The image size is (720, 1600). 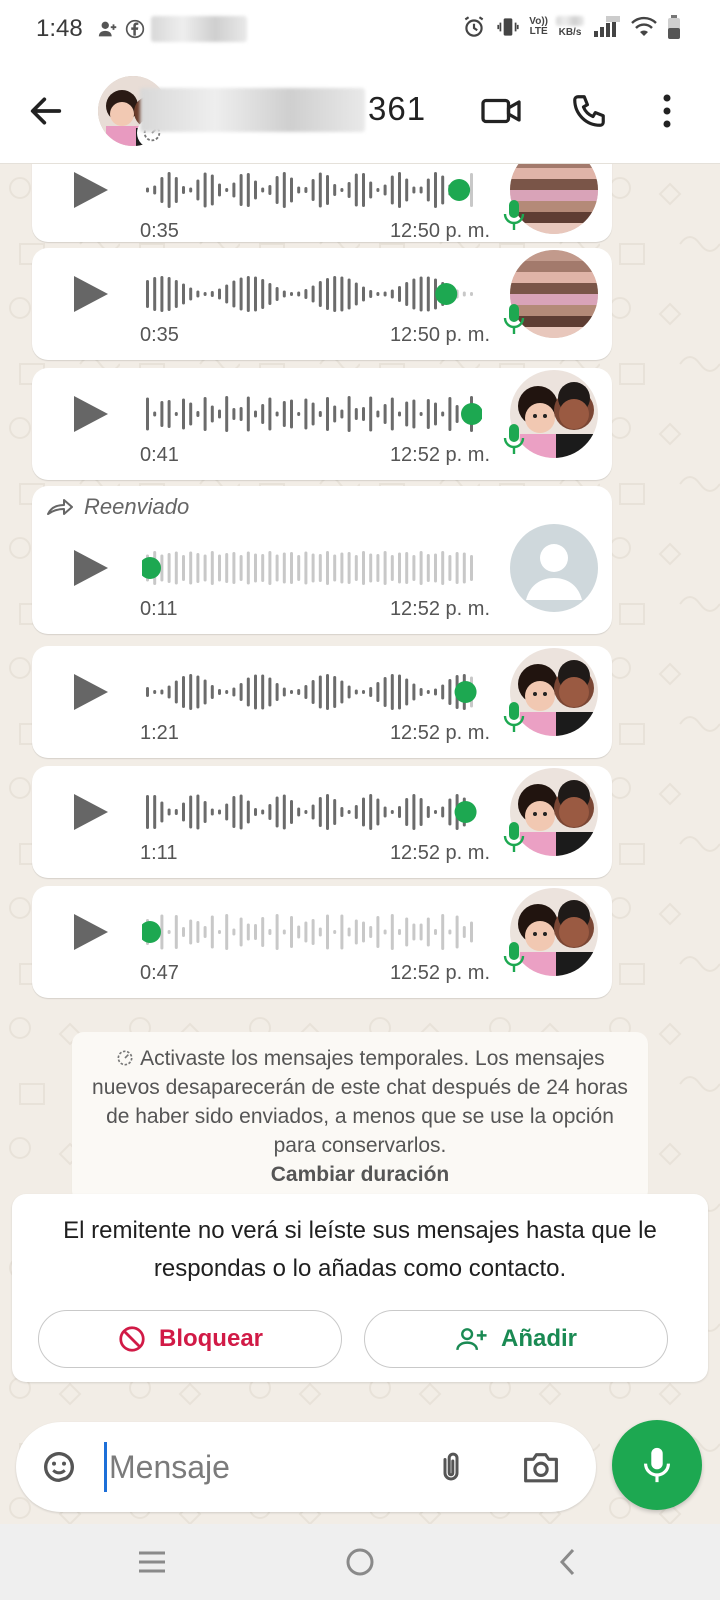 I want to click on more-options-button, so click(x=667, y=111).